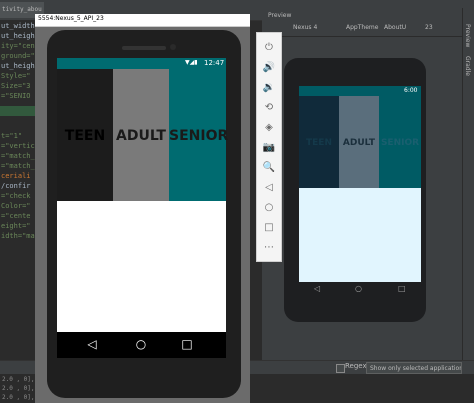 The image size is (474, 403). Describe the element at coordinates (141, 344) in the screenshot. I see `nav-home-icon: ○` at that location.